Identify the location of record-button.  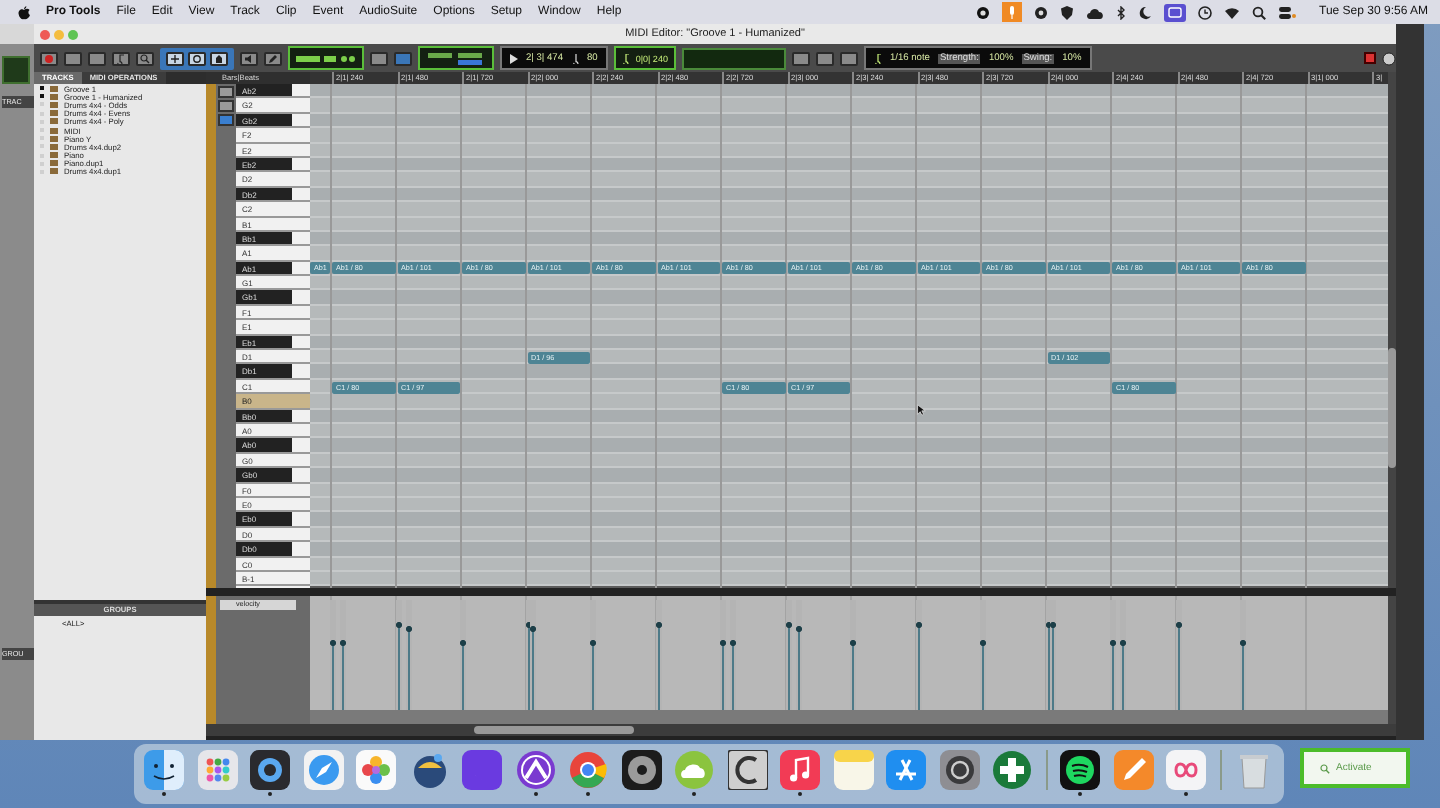
(49, 58).